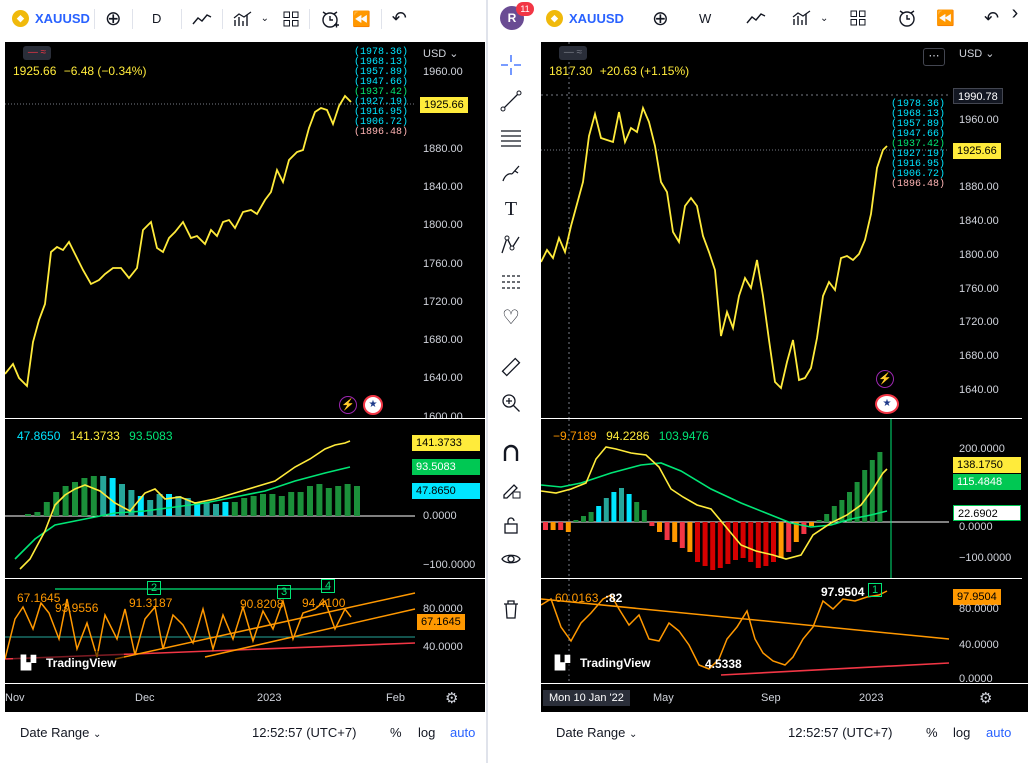 The width and height of the screenshot is (1028, 763). Describe the element at coordinates (987, 513) in the screenshot. I see `macd-tag-hist: 22.6902` at that location.